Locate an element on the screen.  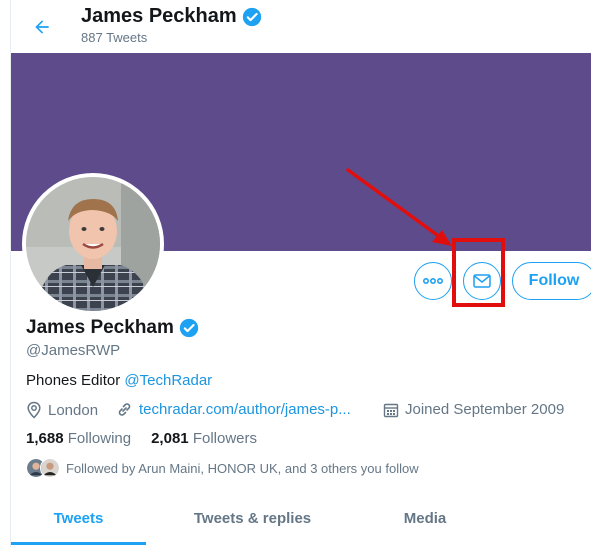
profile-bio: Phones Editor @TechRadar is located at coordinates (119, 380).